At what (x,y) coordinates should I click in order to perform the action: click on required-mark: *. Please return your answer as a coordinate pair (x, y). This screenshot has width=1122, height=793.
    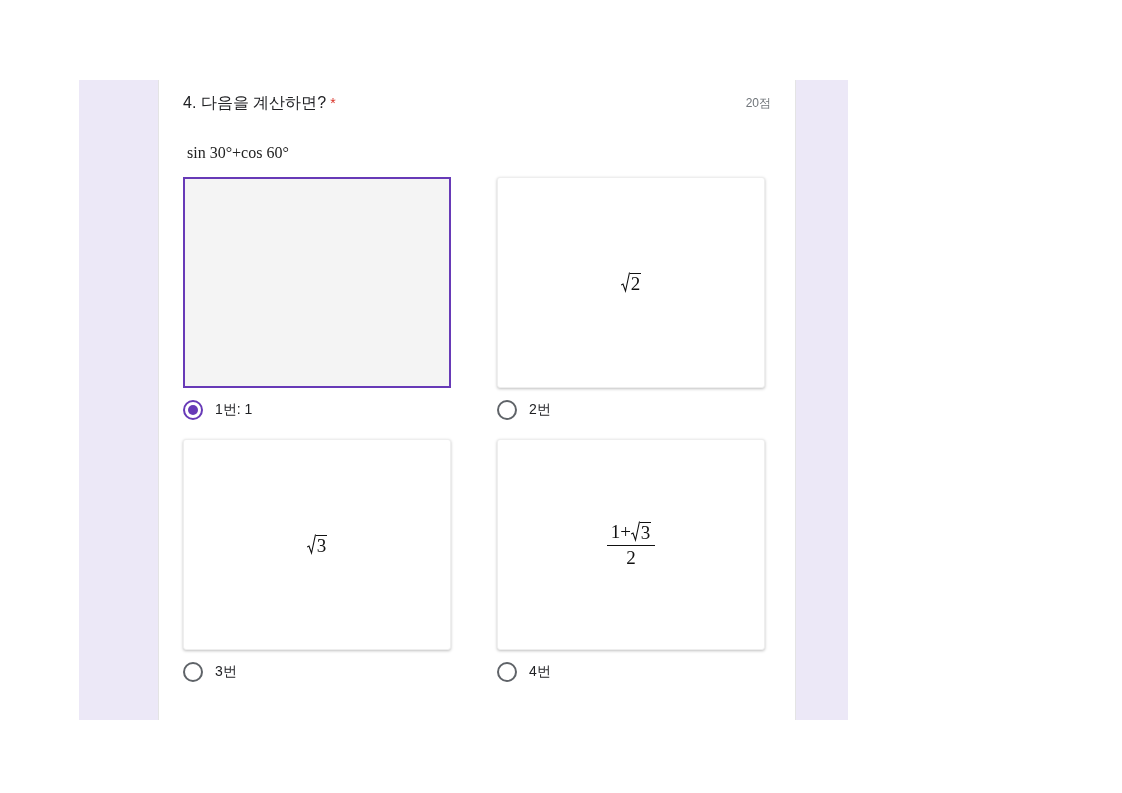
    Looking at the image, I should click on (333, 102).